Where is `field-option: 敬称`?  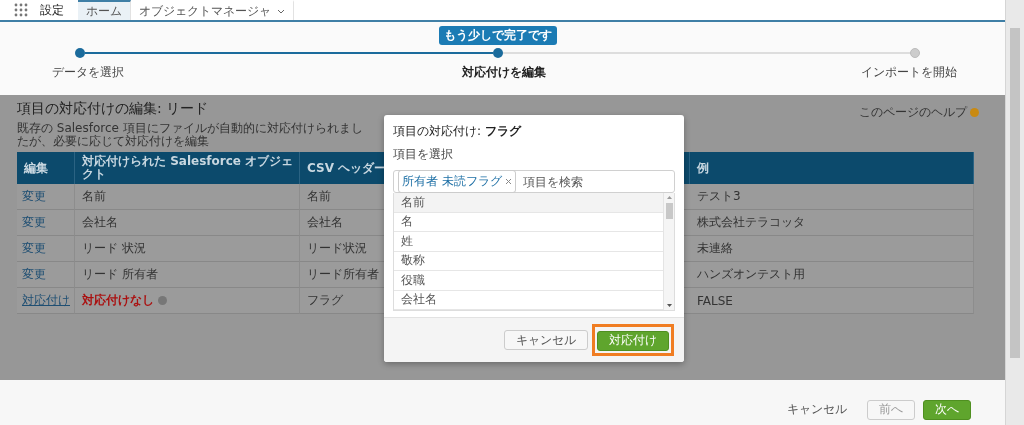
field-option: 敬称 is located at coordinates (528, 261).